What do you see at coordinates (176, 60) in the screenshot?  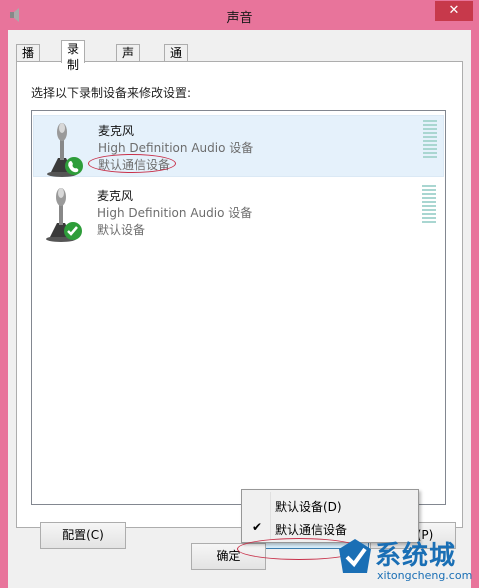 I see `tab-communications: 通信` at bounding box center [176, 60].